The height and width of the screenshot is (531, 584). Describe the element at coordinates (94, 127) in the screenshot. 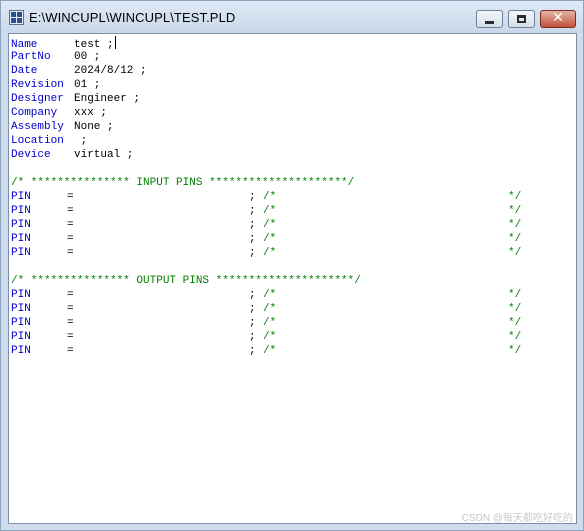

I see `header-value: None ;` at that location.